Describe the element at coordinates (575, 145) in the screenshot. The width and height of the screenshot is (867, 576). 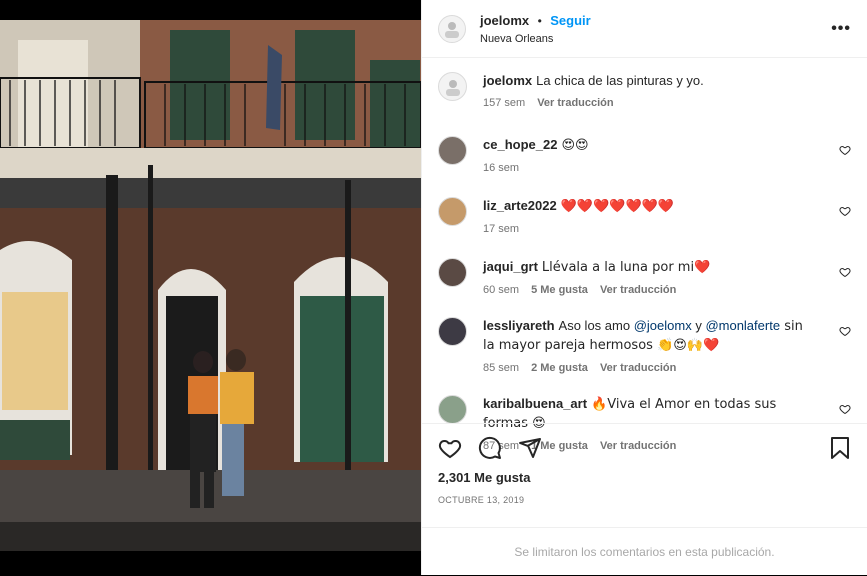
I see `comment-text: 😍😍` at that location.